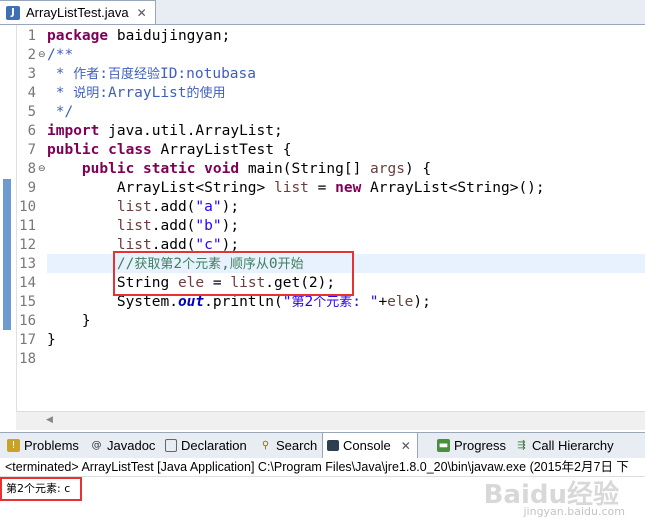 This screenshot has height=530, width=645. I want to click on line-number-gutter: 1 2 ⊖ 3 4 5 6 7 8 ⊖ 9 10 11 12 13 14 15 16 17 18, so click(30, 227).